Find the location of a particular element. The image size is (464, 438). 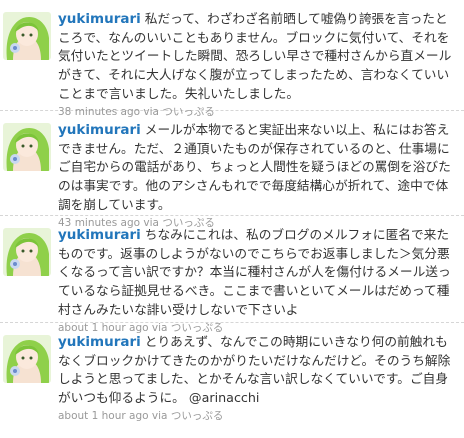

mention-link: @arinacchi is located at coordinates (224, 397).